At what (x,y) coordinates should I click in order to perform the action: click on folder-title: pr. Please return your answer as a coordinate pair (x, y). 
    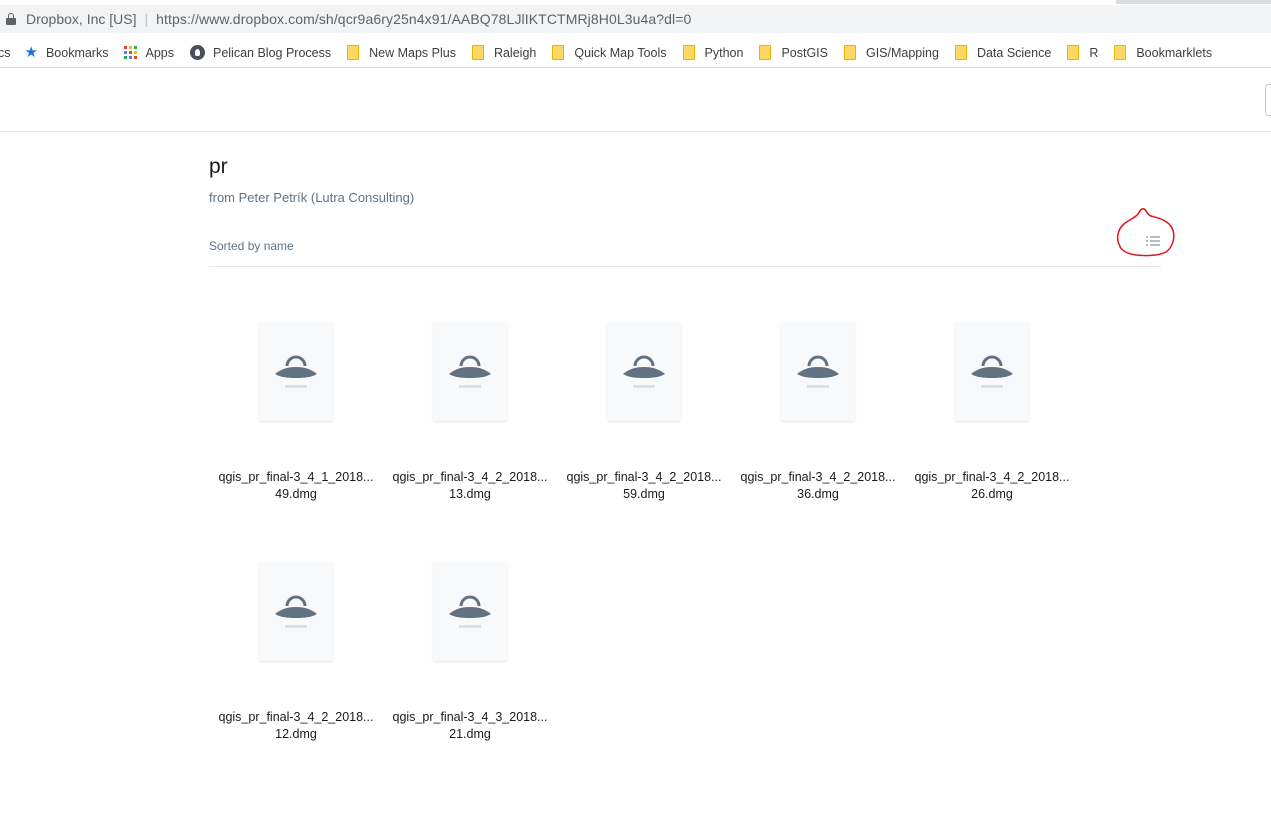
    Looking at the image, I should click on (218, 166).